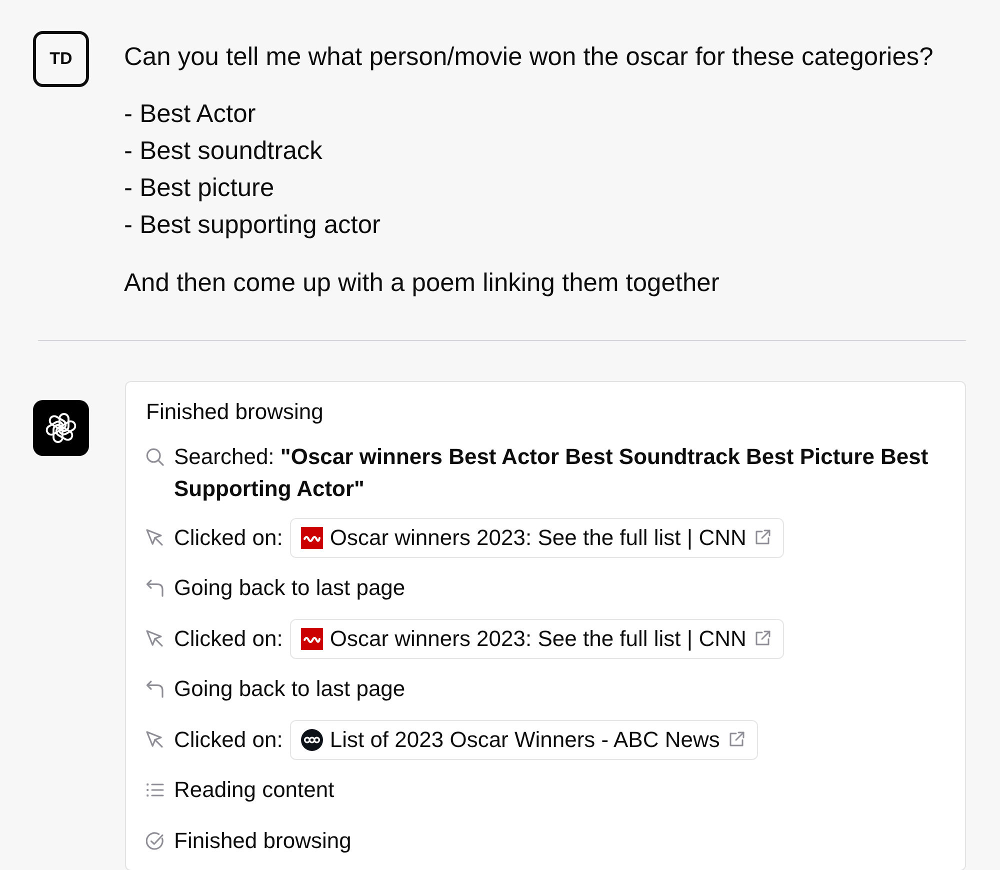  I want to click on link-chip: List of 2023 Oscar Winners - ABC News, so click(524, 740).